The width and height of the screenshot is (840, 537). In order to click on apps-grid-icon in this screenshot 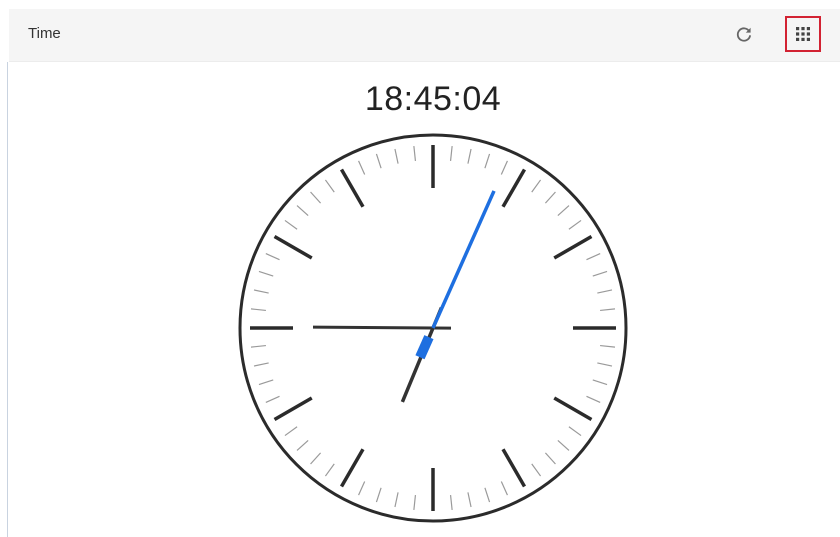, I will do `click(803, 34)`.